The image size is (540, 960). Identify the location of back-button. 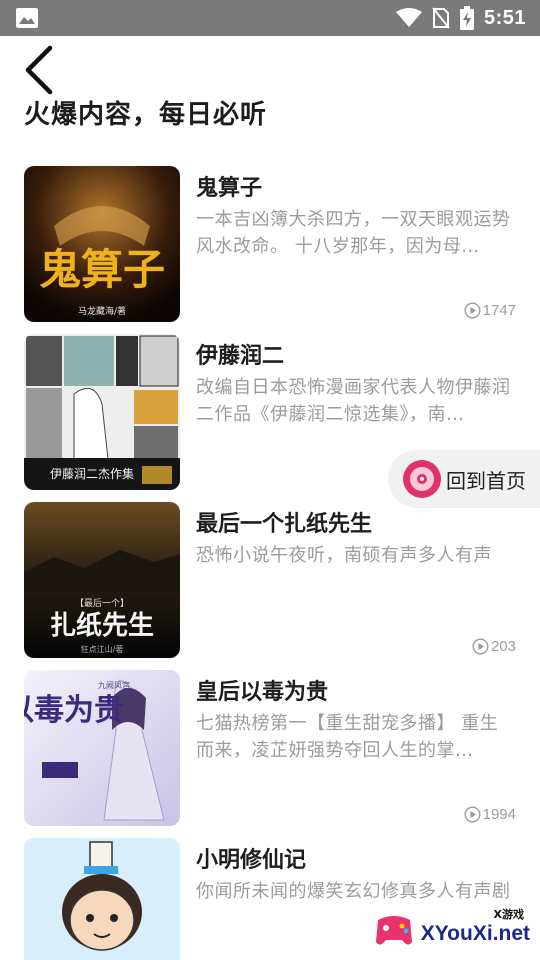
(40, 70).